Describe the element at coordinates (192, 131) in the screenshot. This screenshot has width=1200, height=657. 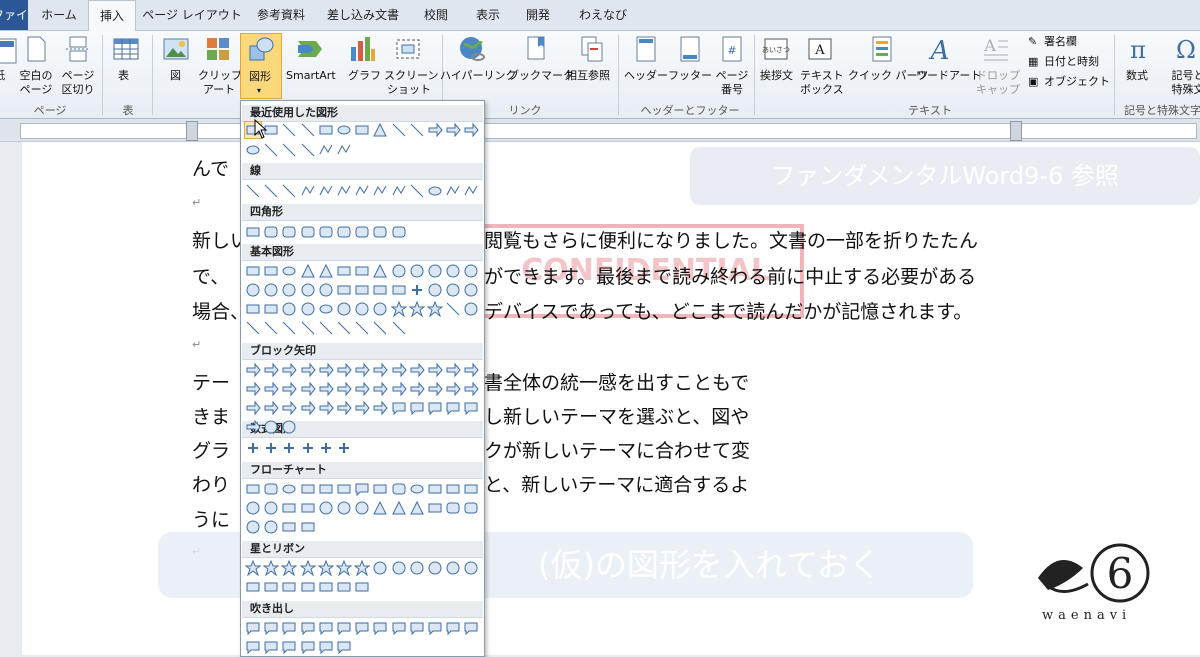
I see `ruler-indent-marker` at that location.